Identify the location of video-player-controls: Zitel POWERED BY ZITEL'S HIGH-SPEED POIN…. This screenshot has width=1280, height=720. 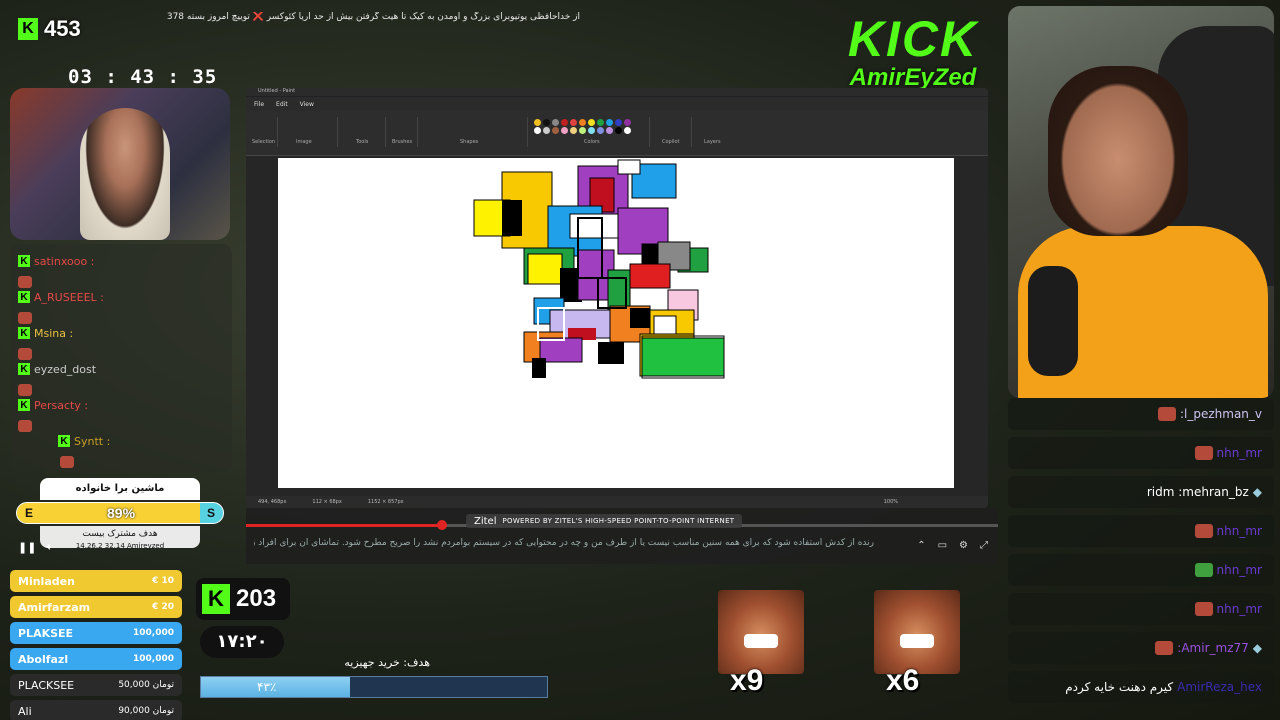
(622, 536).